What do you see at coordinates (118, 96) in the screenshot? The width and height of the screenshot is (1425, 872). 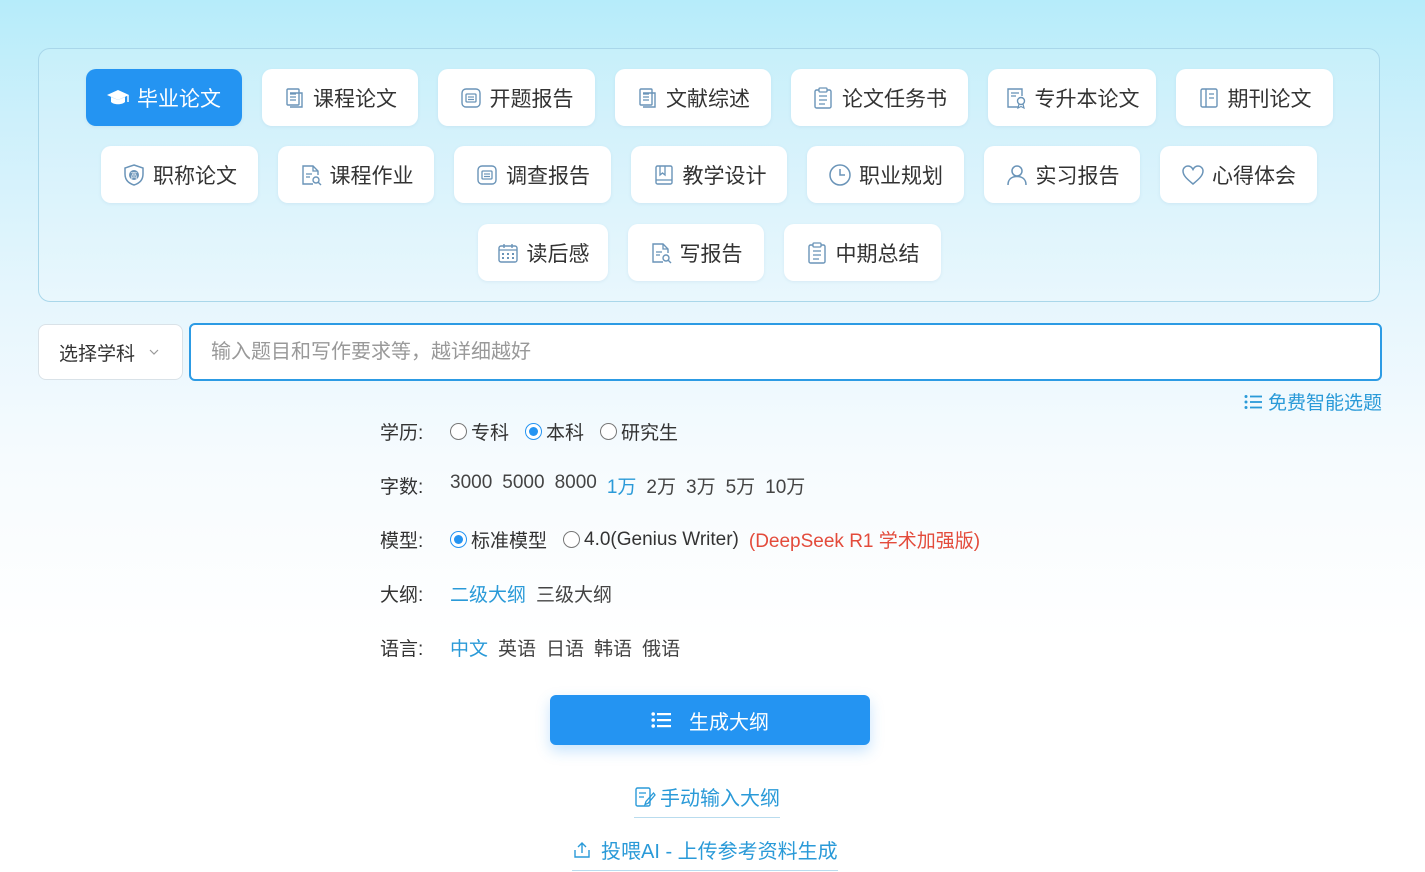 I see `graduation-cap-icon` at bounding box center [118, 96].